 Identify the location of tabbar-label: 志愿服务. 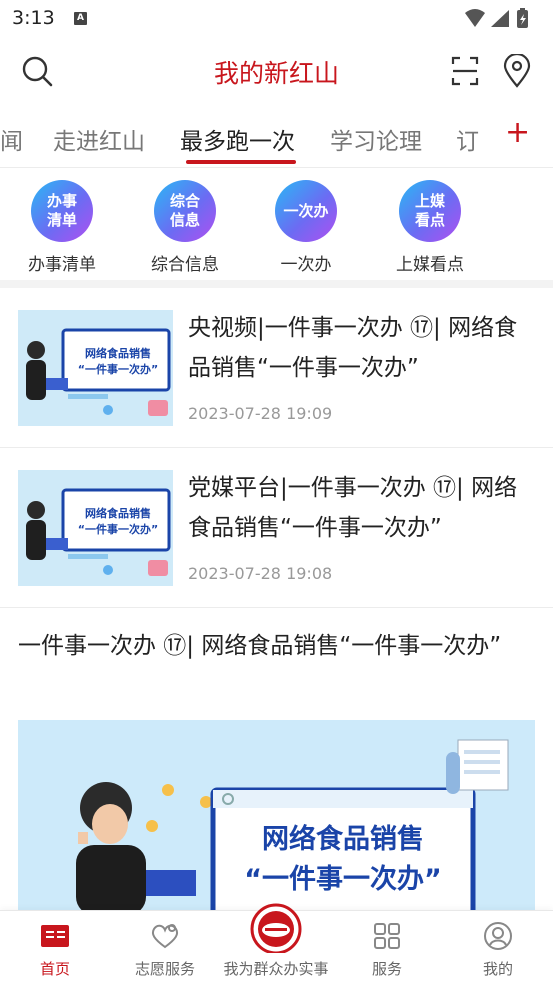
(164, 969).